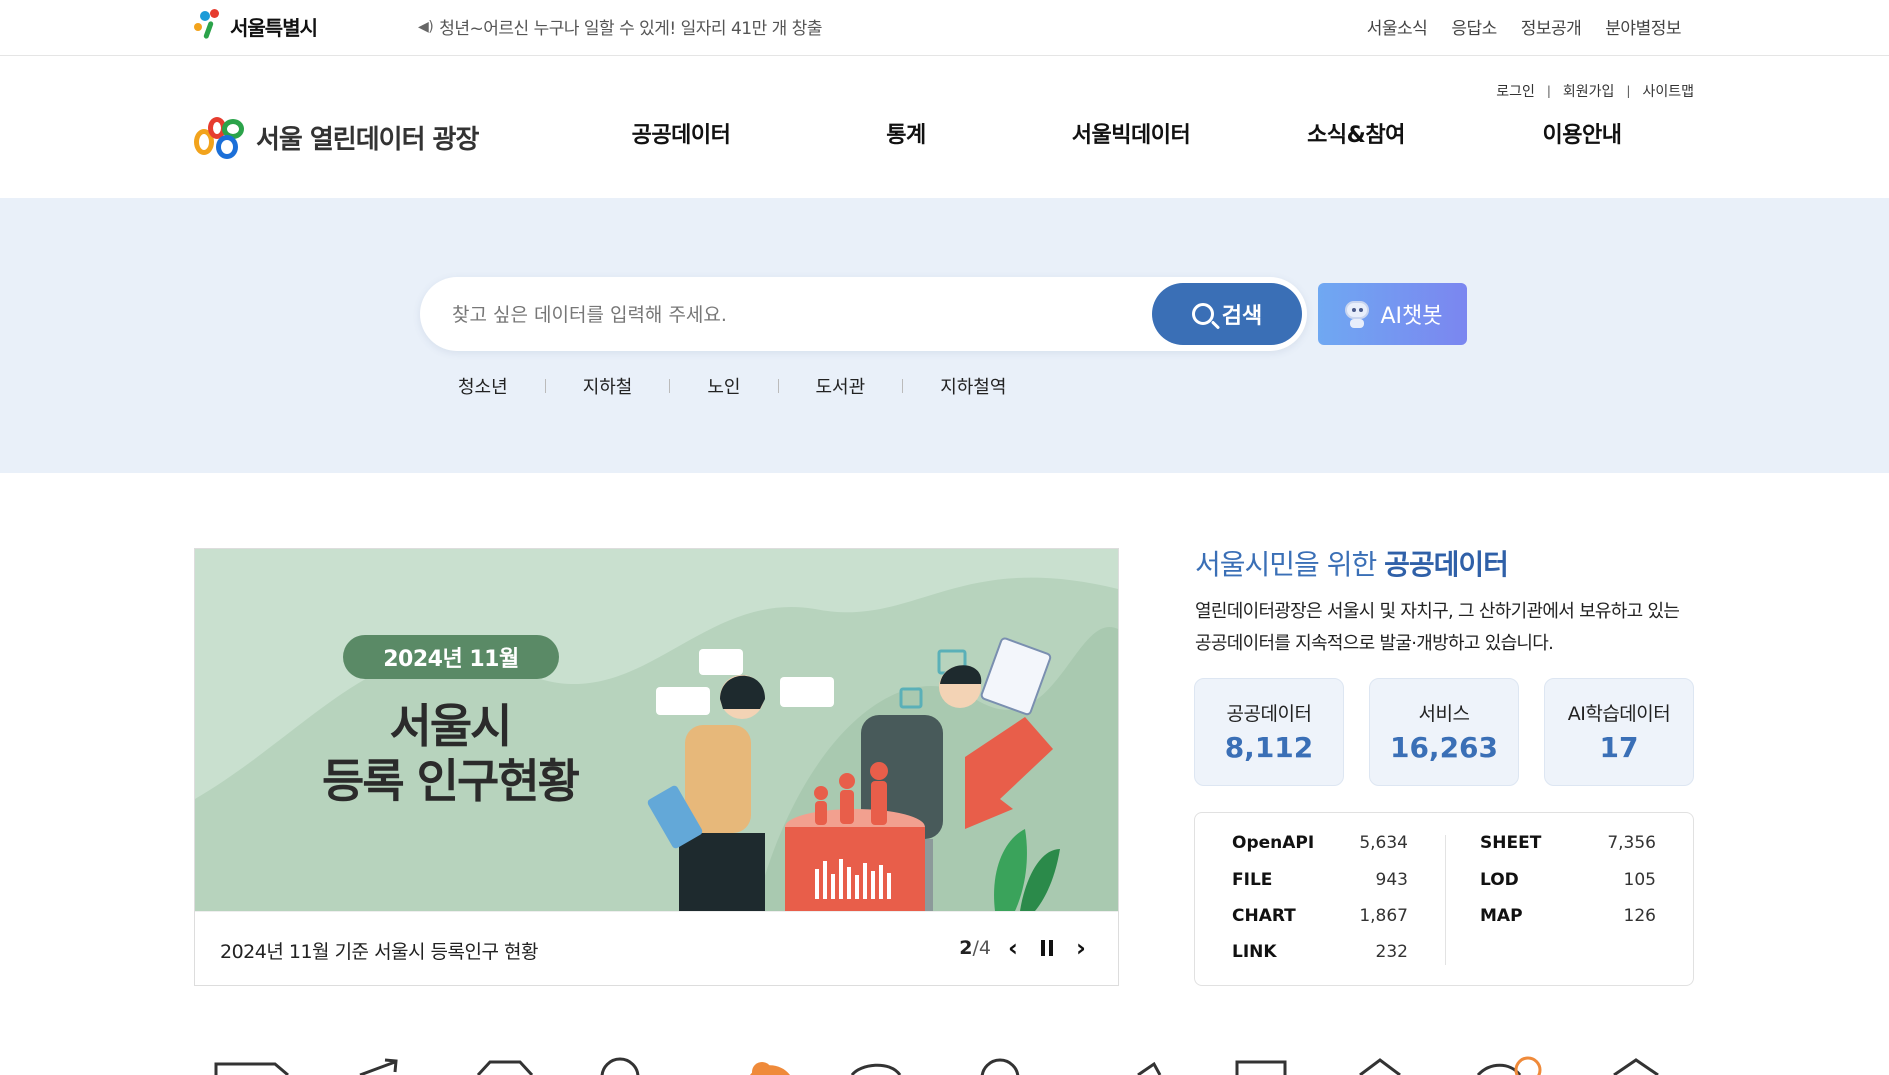  What do you see at coordinates (1668, 91) in the screenshot?
I see `sitemap-link: 사이트맵` at bounding box center [1668, 91].